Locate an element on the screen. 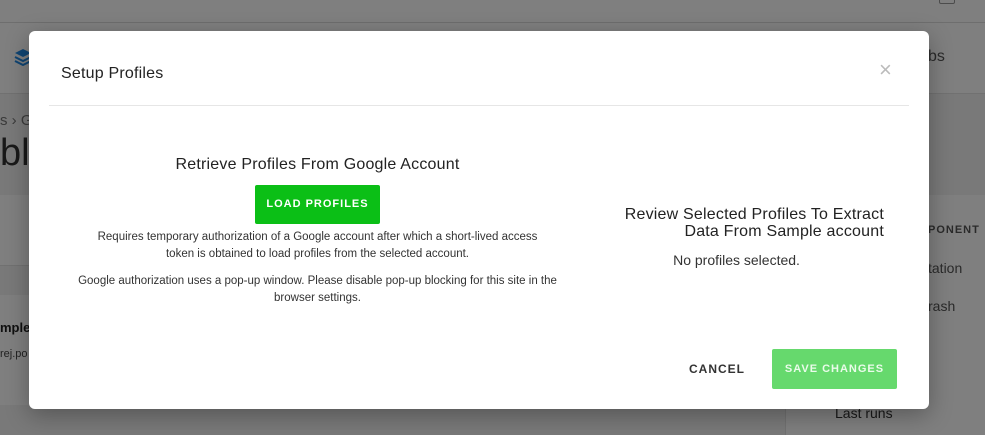 This screenshot has height=435, width=985. dialog-divider is located at coordinates (479, 105).